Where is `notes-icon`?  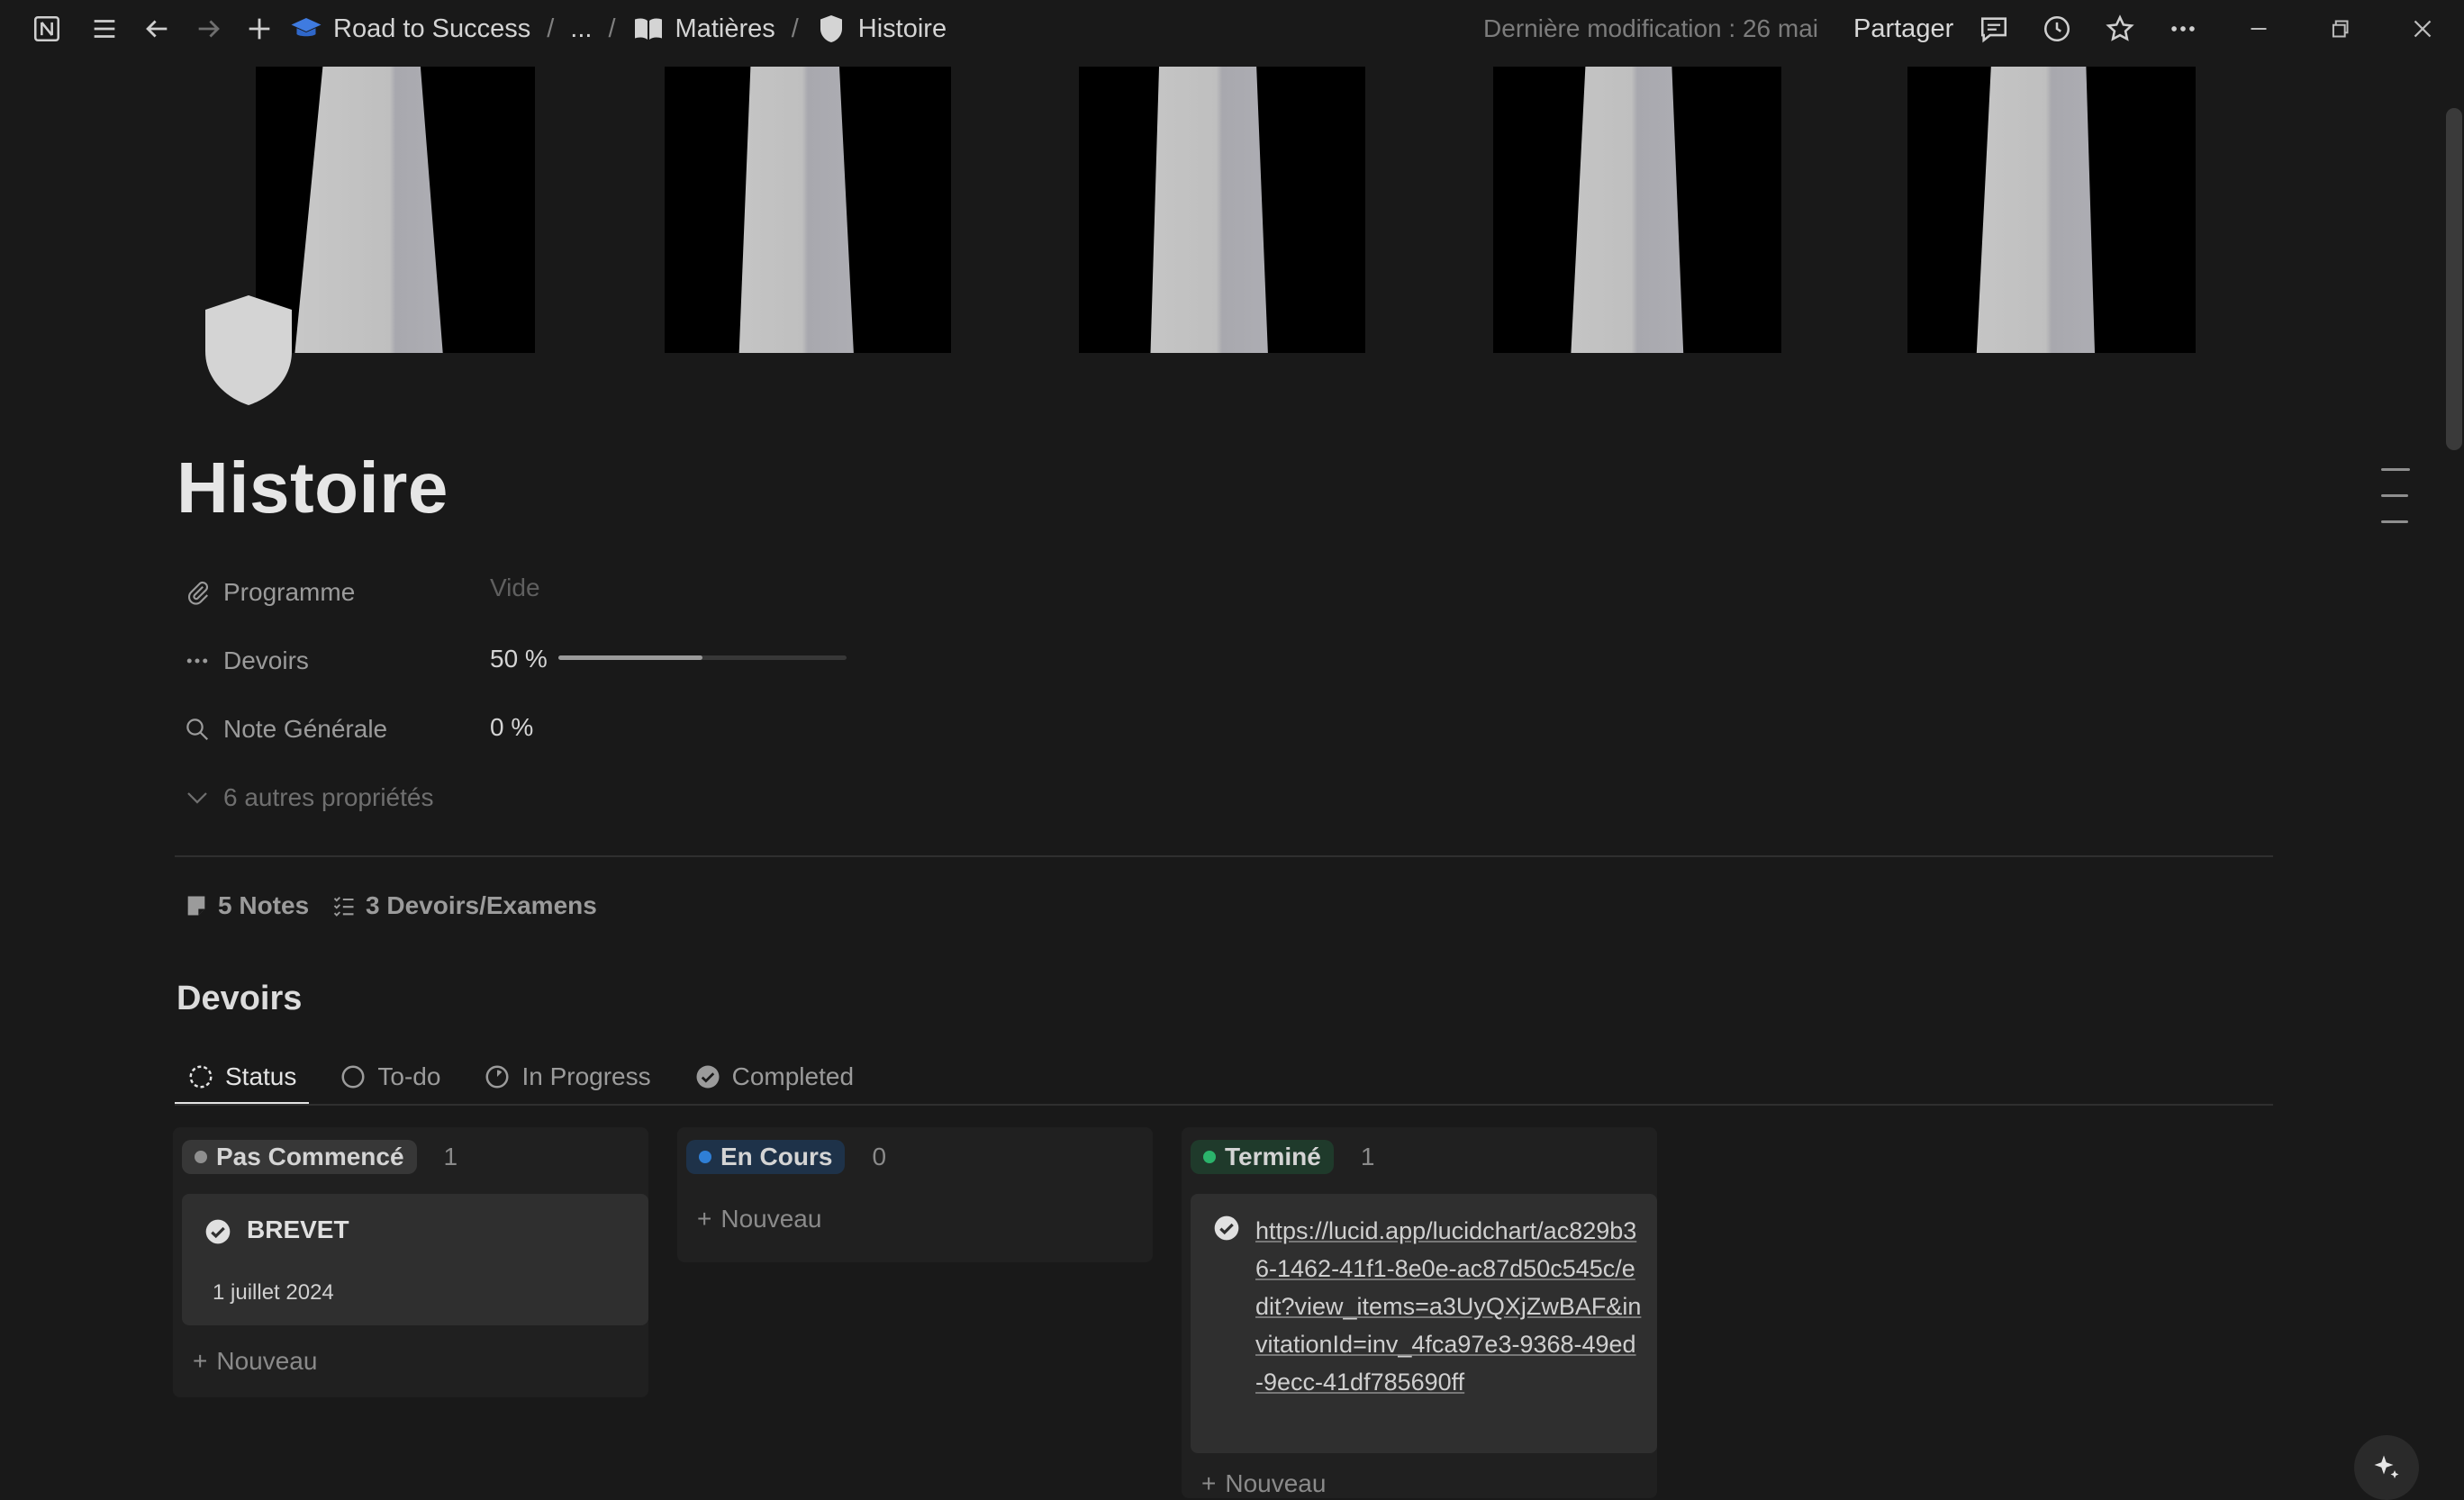
notes-icon is located at coordinates (196, 906).